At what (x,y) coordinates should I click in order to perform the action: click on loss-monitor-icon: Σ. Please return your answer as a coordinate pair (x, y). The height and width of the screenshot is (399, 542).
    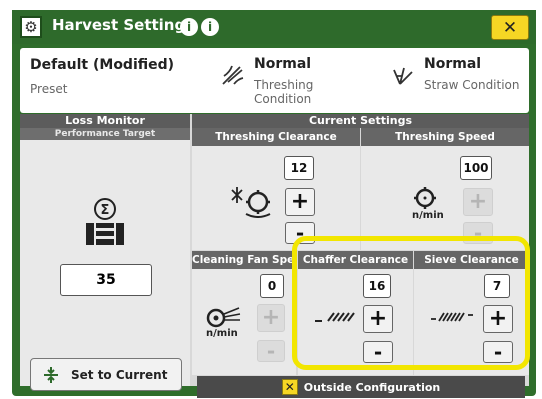
    Looking at the image, I should click on (105, 221).